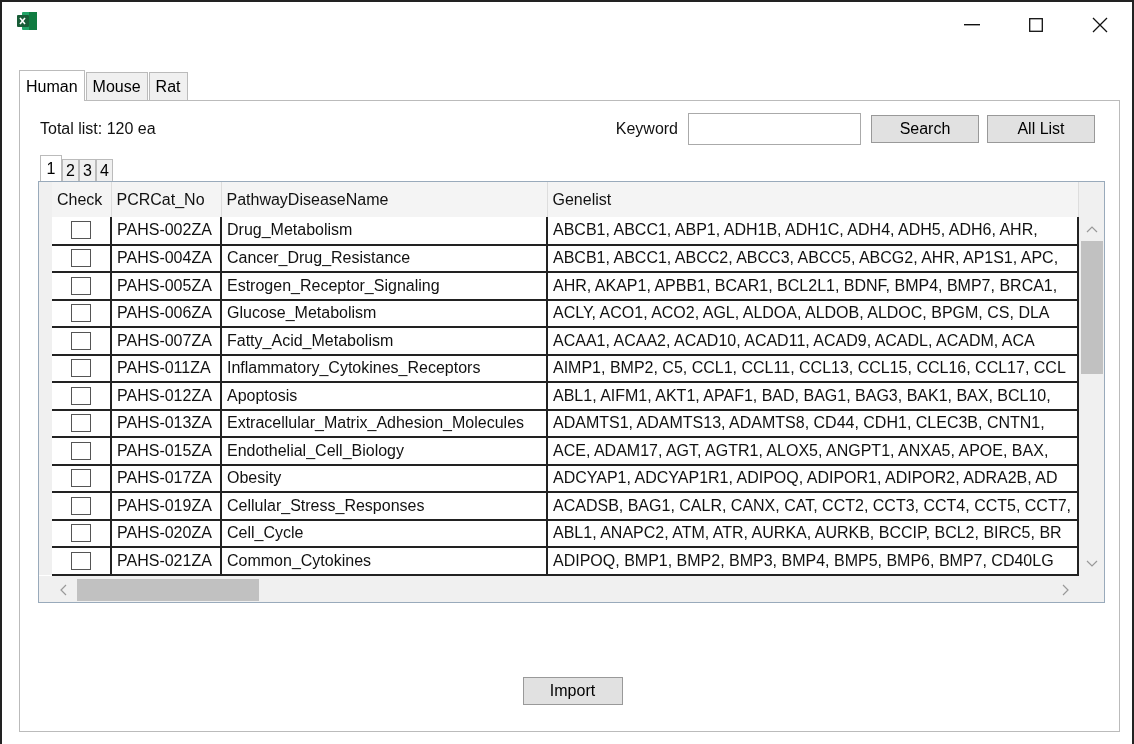  I want to click on table-cell: PAHS-017ZA, so click(166, 478).